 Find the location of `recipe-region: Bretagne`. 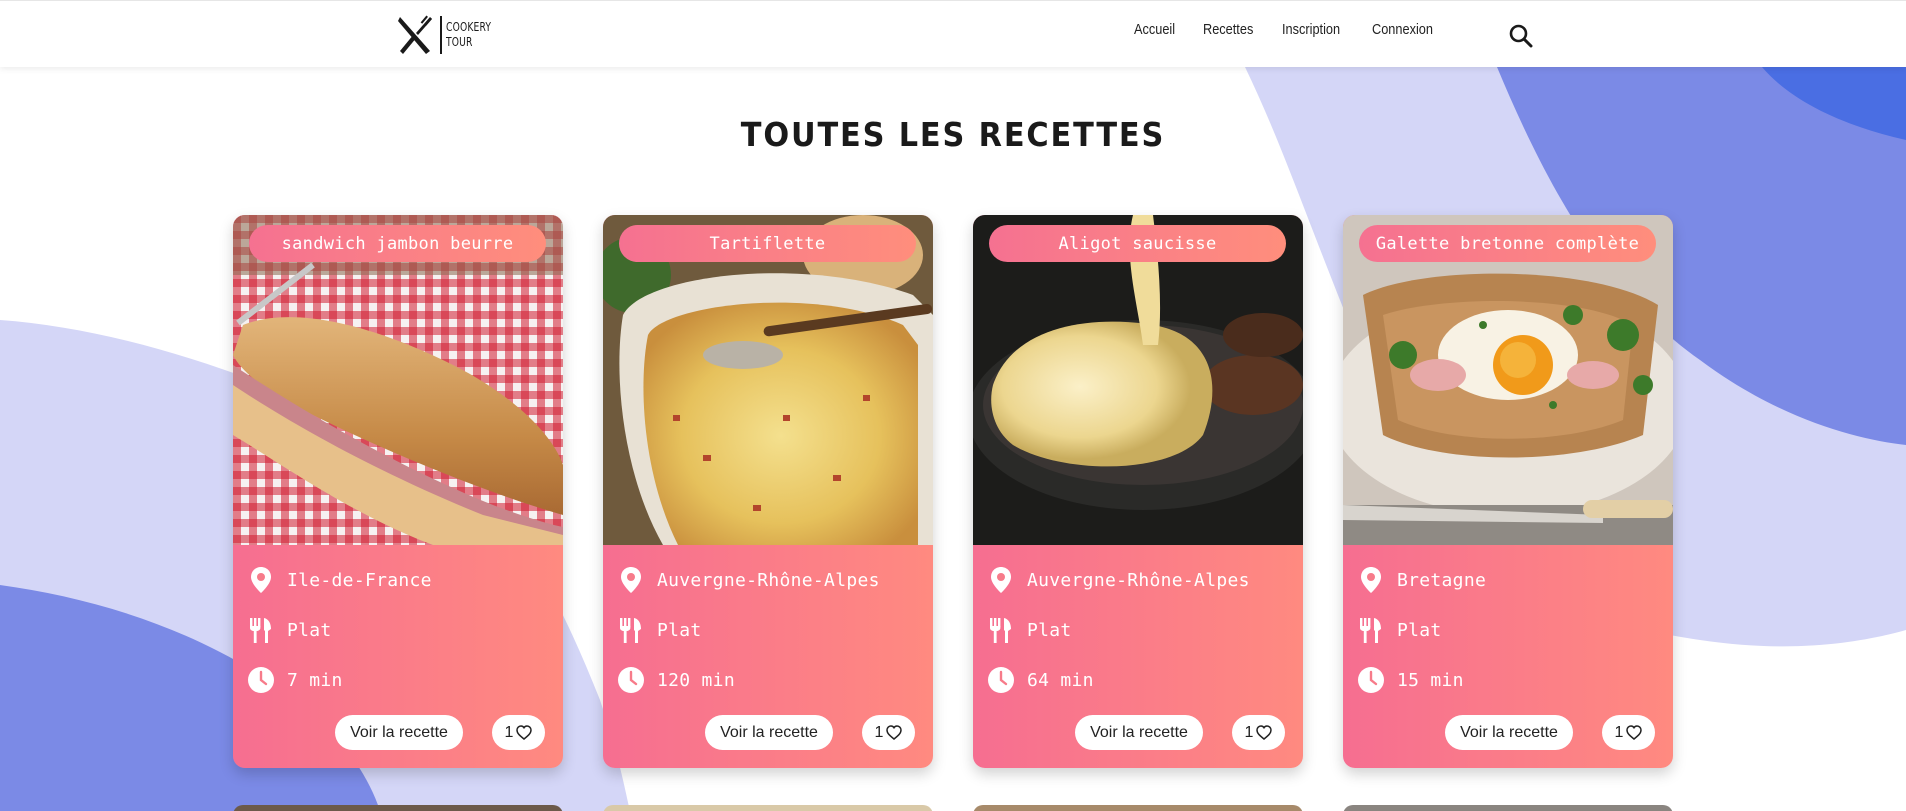

recipe-region: Bretagne is located at coordinates (1442, 580).